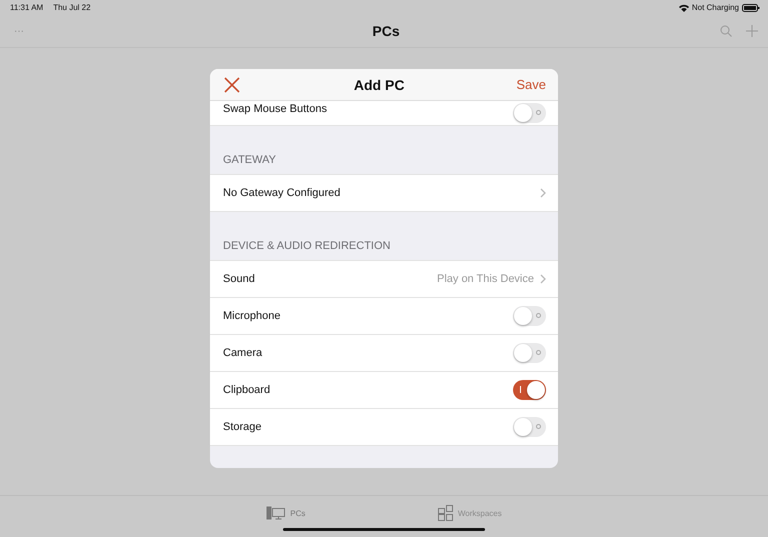 This screenshot has width=768, height=537. Describe the element at coordinates (276, 513) in the screenshot. I see `computer-icon` at that location.